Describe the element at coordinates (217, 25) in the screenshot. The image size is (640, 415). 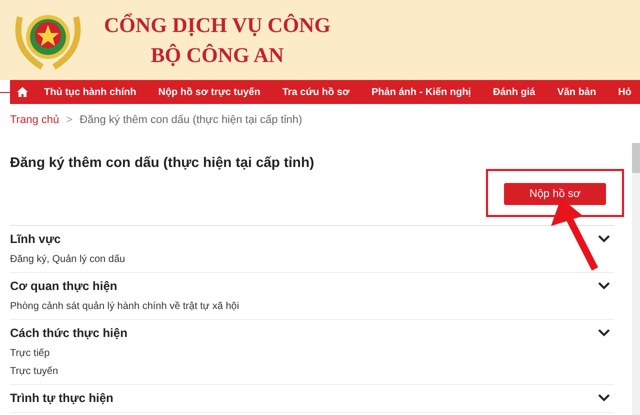
I see `portal-title: CỔNG DỊCH VỤ CÔNG` at that location.